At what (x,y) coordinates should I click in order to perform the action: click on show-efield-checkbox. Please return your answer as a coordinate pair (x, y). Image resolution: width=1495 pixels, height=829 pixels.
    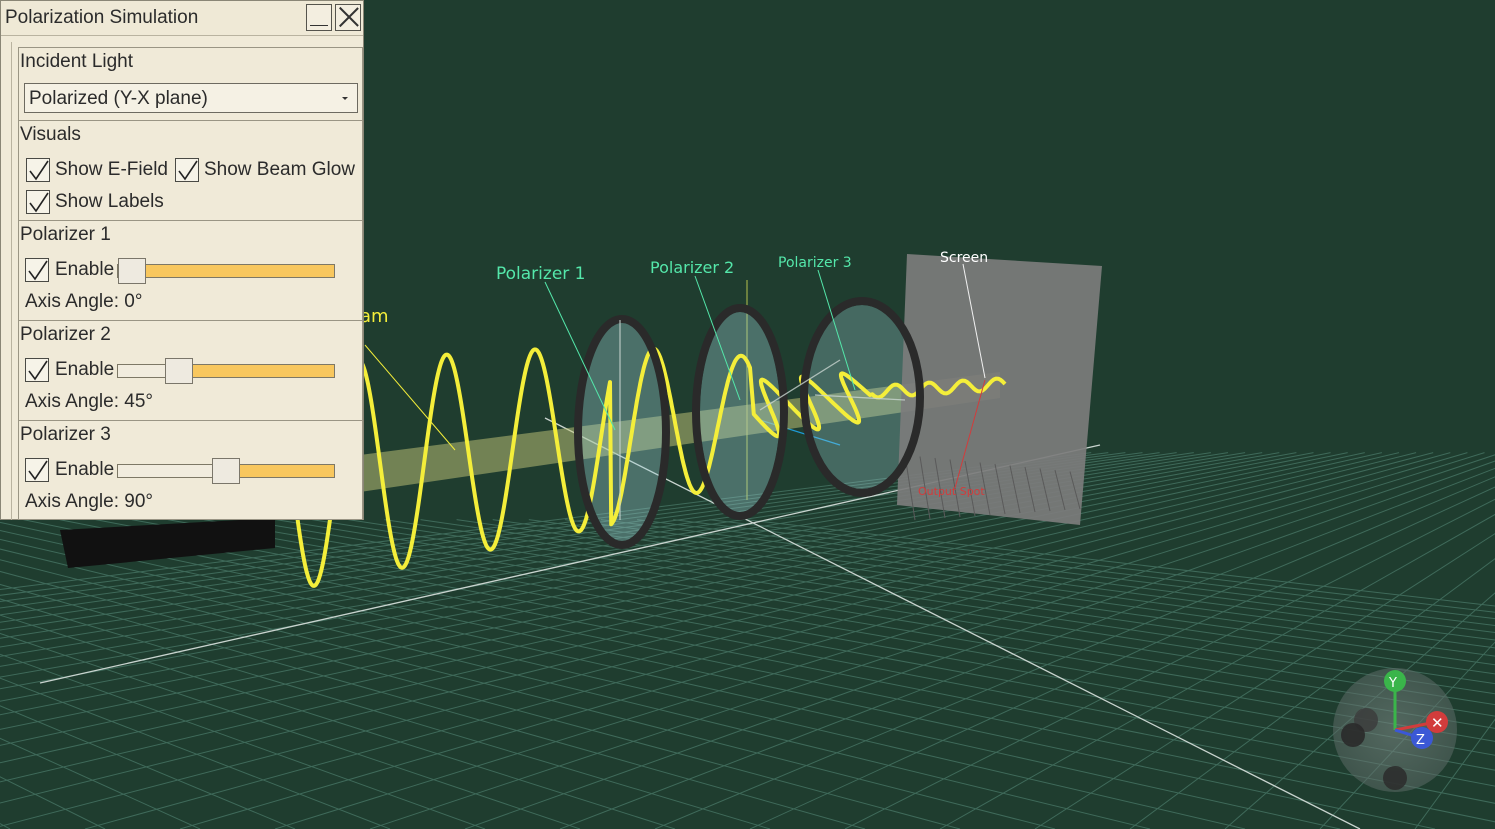
    Looking at the image, I should click on (38, 170).